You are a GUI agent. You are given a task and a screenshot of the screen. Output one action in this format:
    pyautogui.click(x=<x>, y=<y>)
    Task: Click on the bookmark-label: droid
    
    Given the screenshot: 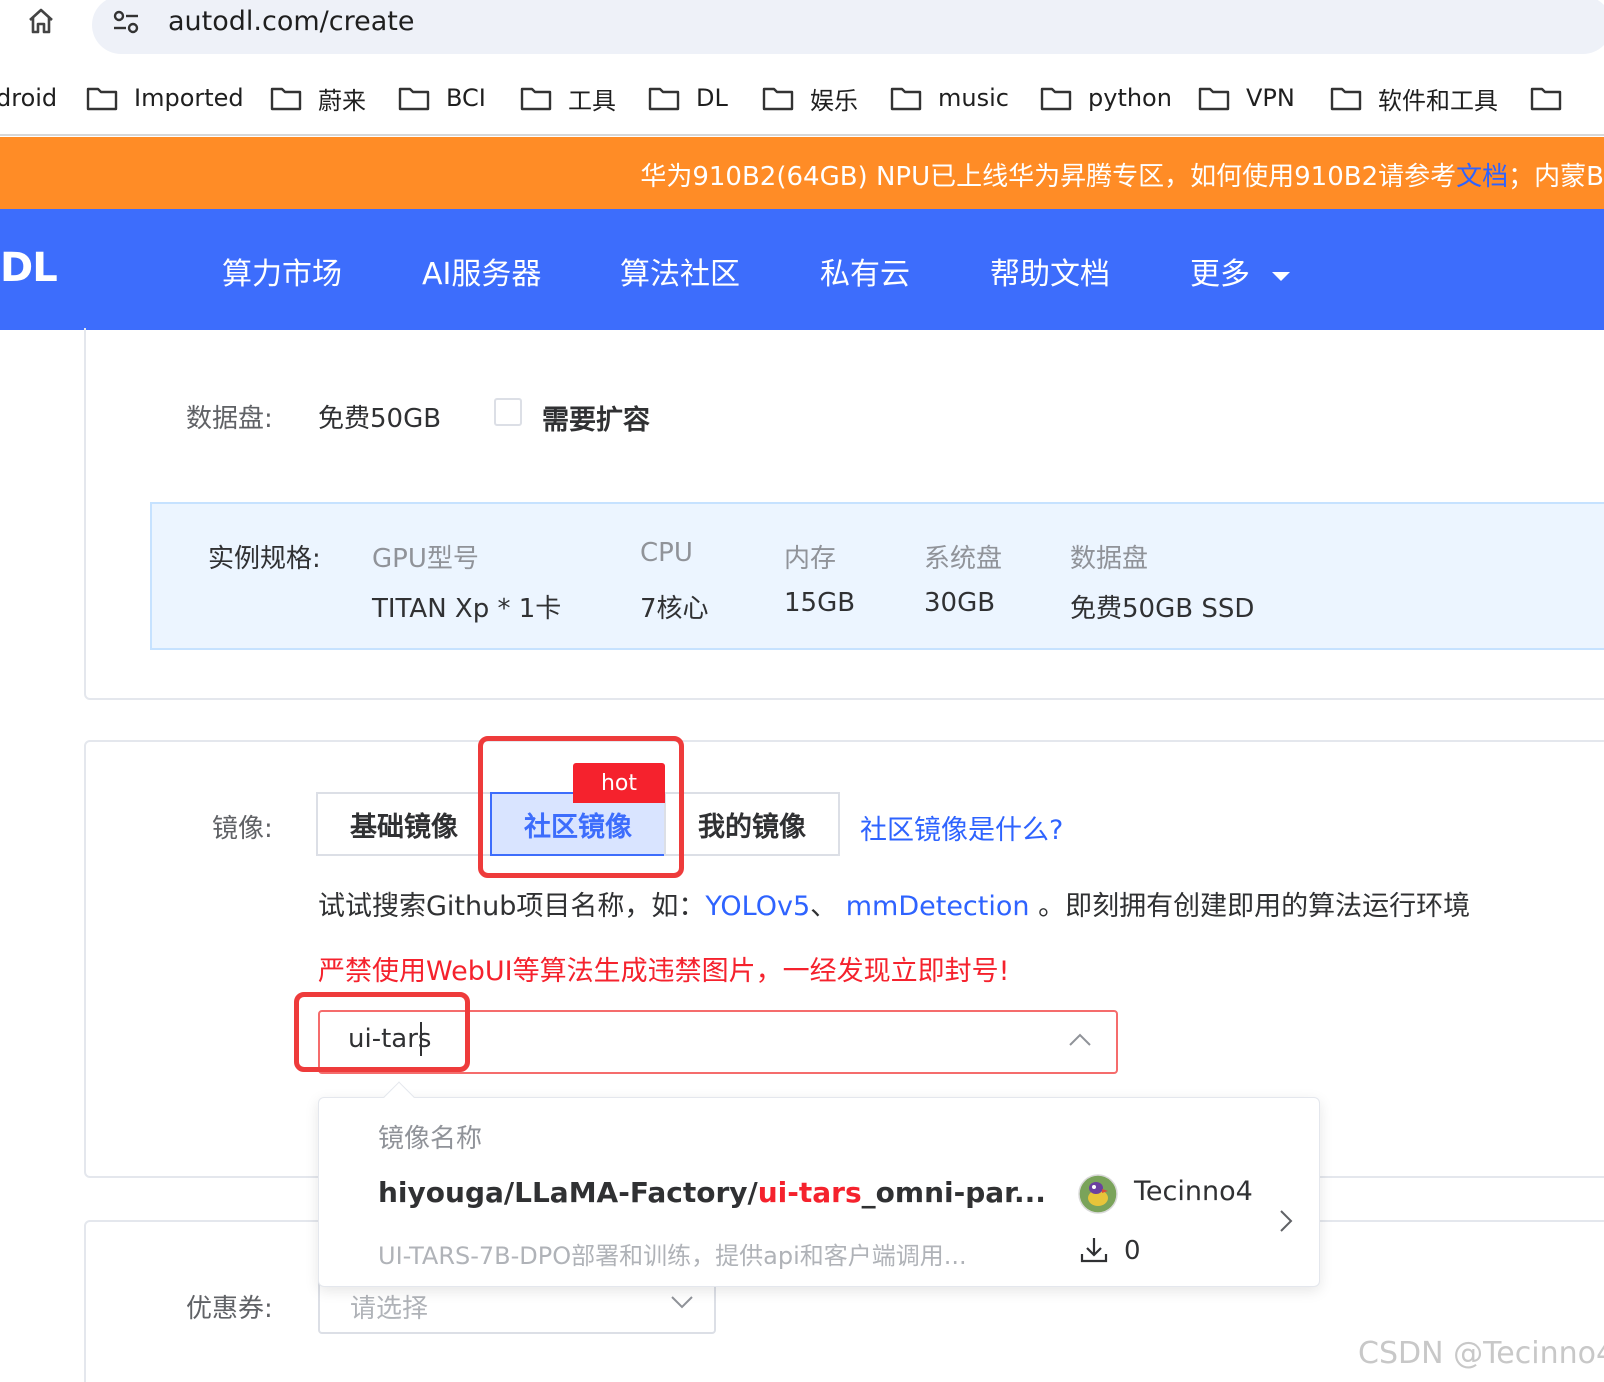 What is the action you would take?
    pyautogui.click(x=29, y=98)
    